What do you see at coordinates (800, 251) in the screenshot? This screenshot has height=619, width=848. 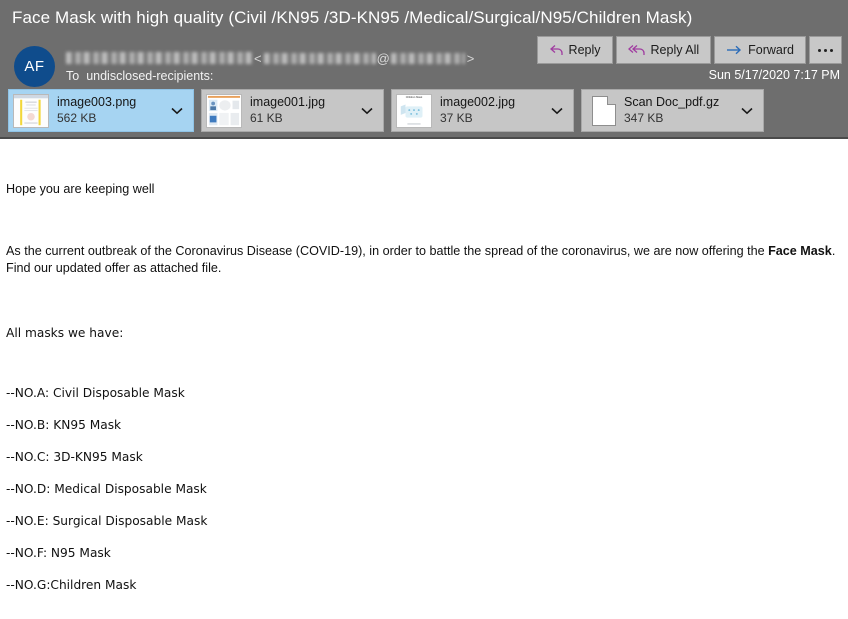 I see `offer-bold-text: Face Mask` at bounding box center [800, 251].